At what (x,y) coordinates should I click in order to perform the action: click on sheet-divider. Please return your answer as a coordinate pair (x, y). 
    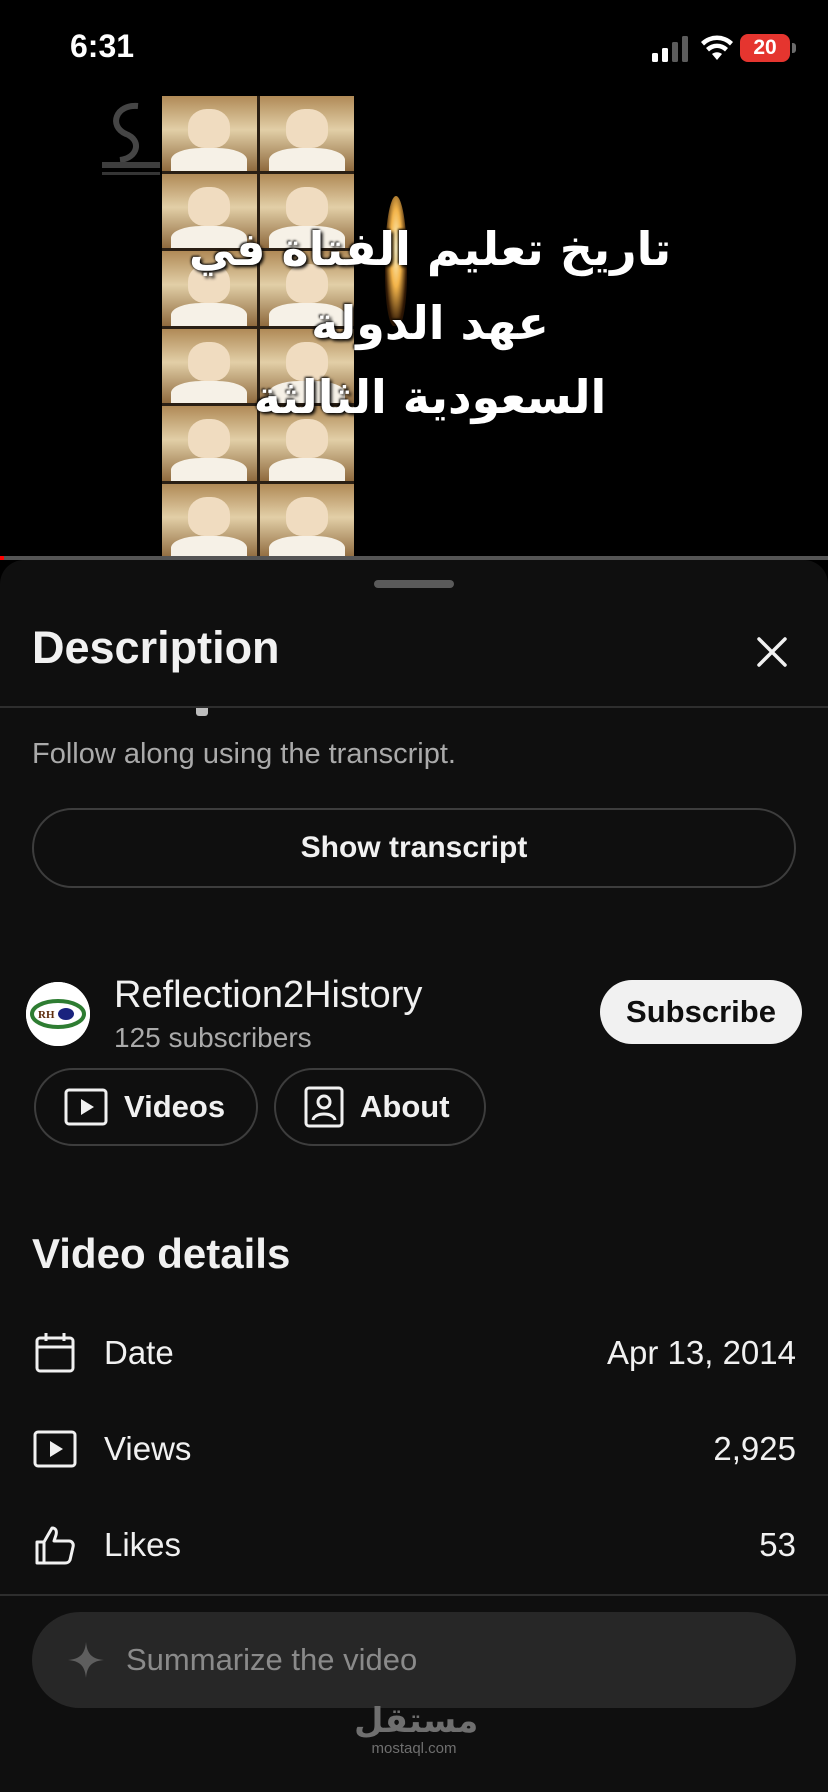
    Looking at the image, I should click on (414, 707).